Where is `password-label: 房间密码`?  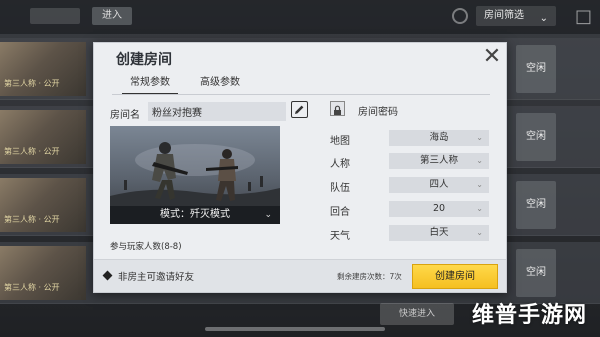
password-label: 房间密码 is located at coordinates (378, 112).